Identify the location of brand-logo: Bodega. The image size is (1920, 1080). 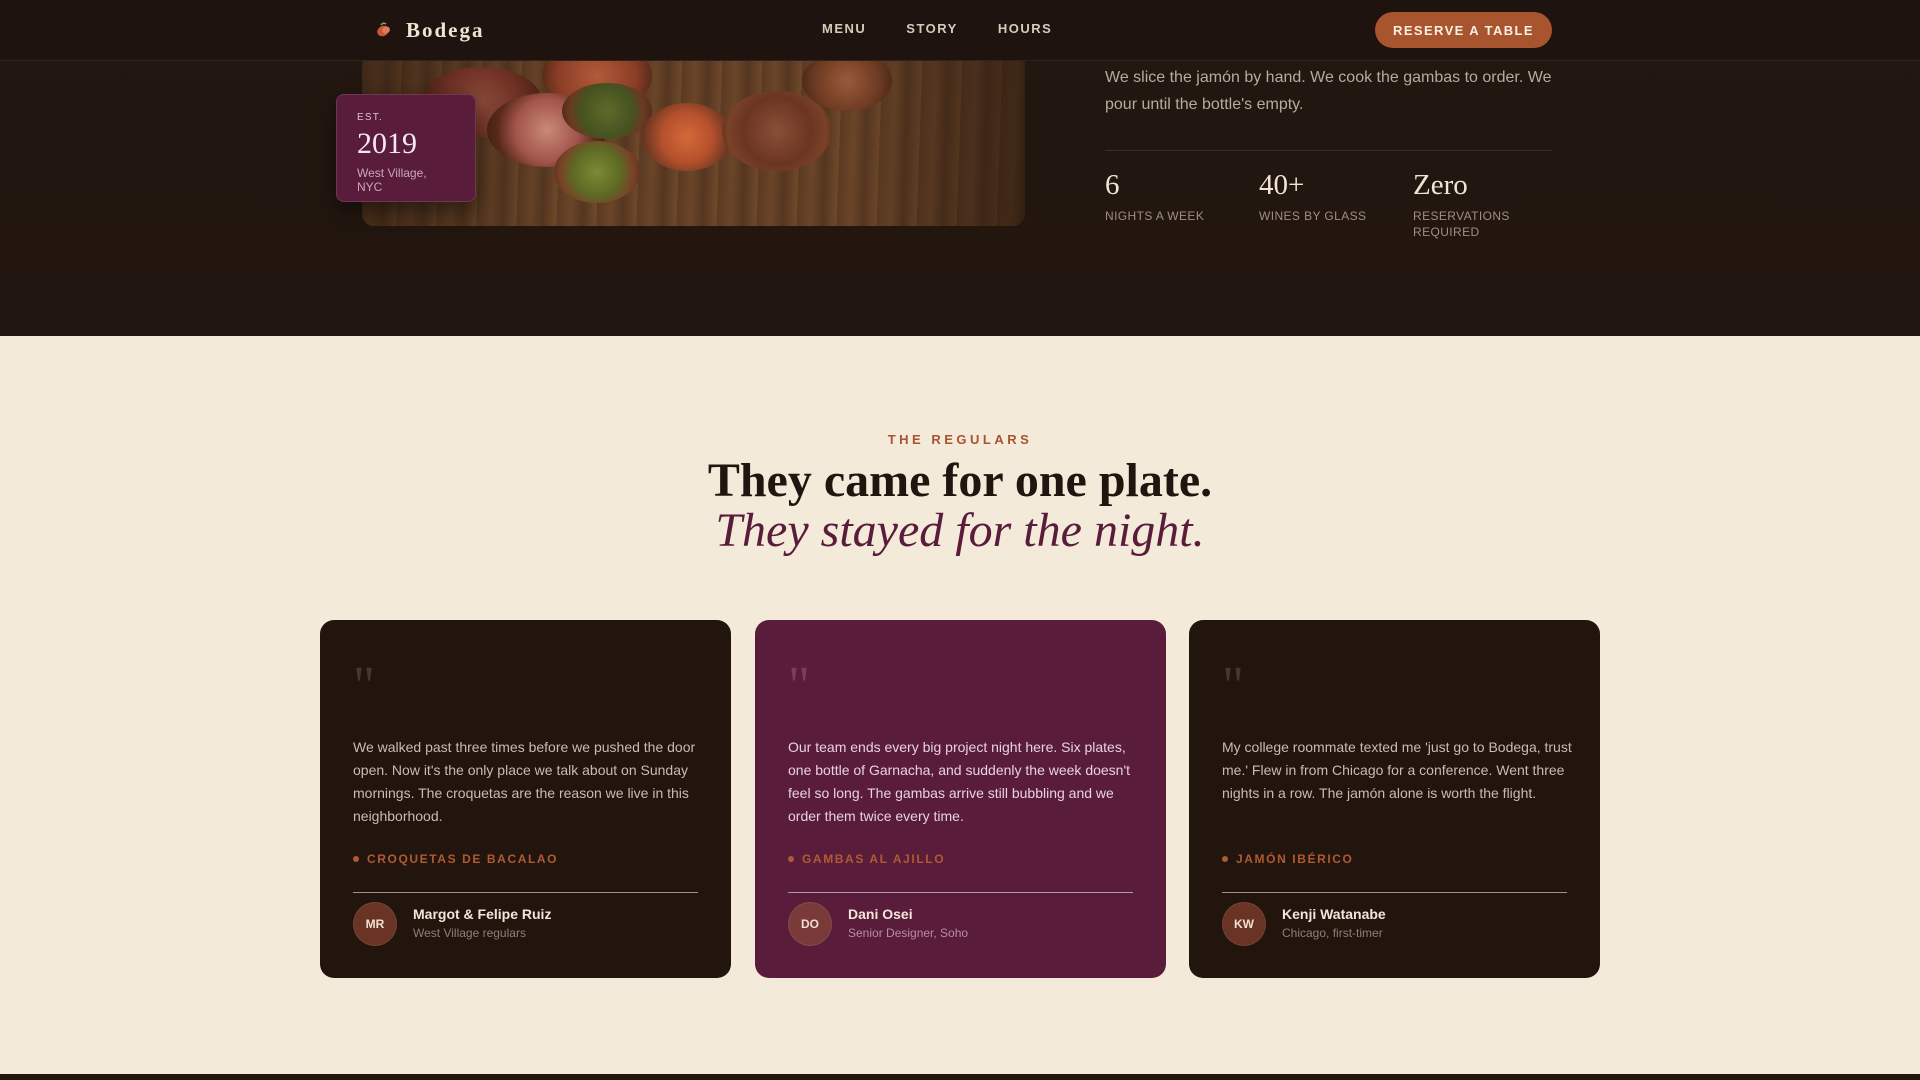
(429, 30).